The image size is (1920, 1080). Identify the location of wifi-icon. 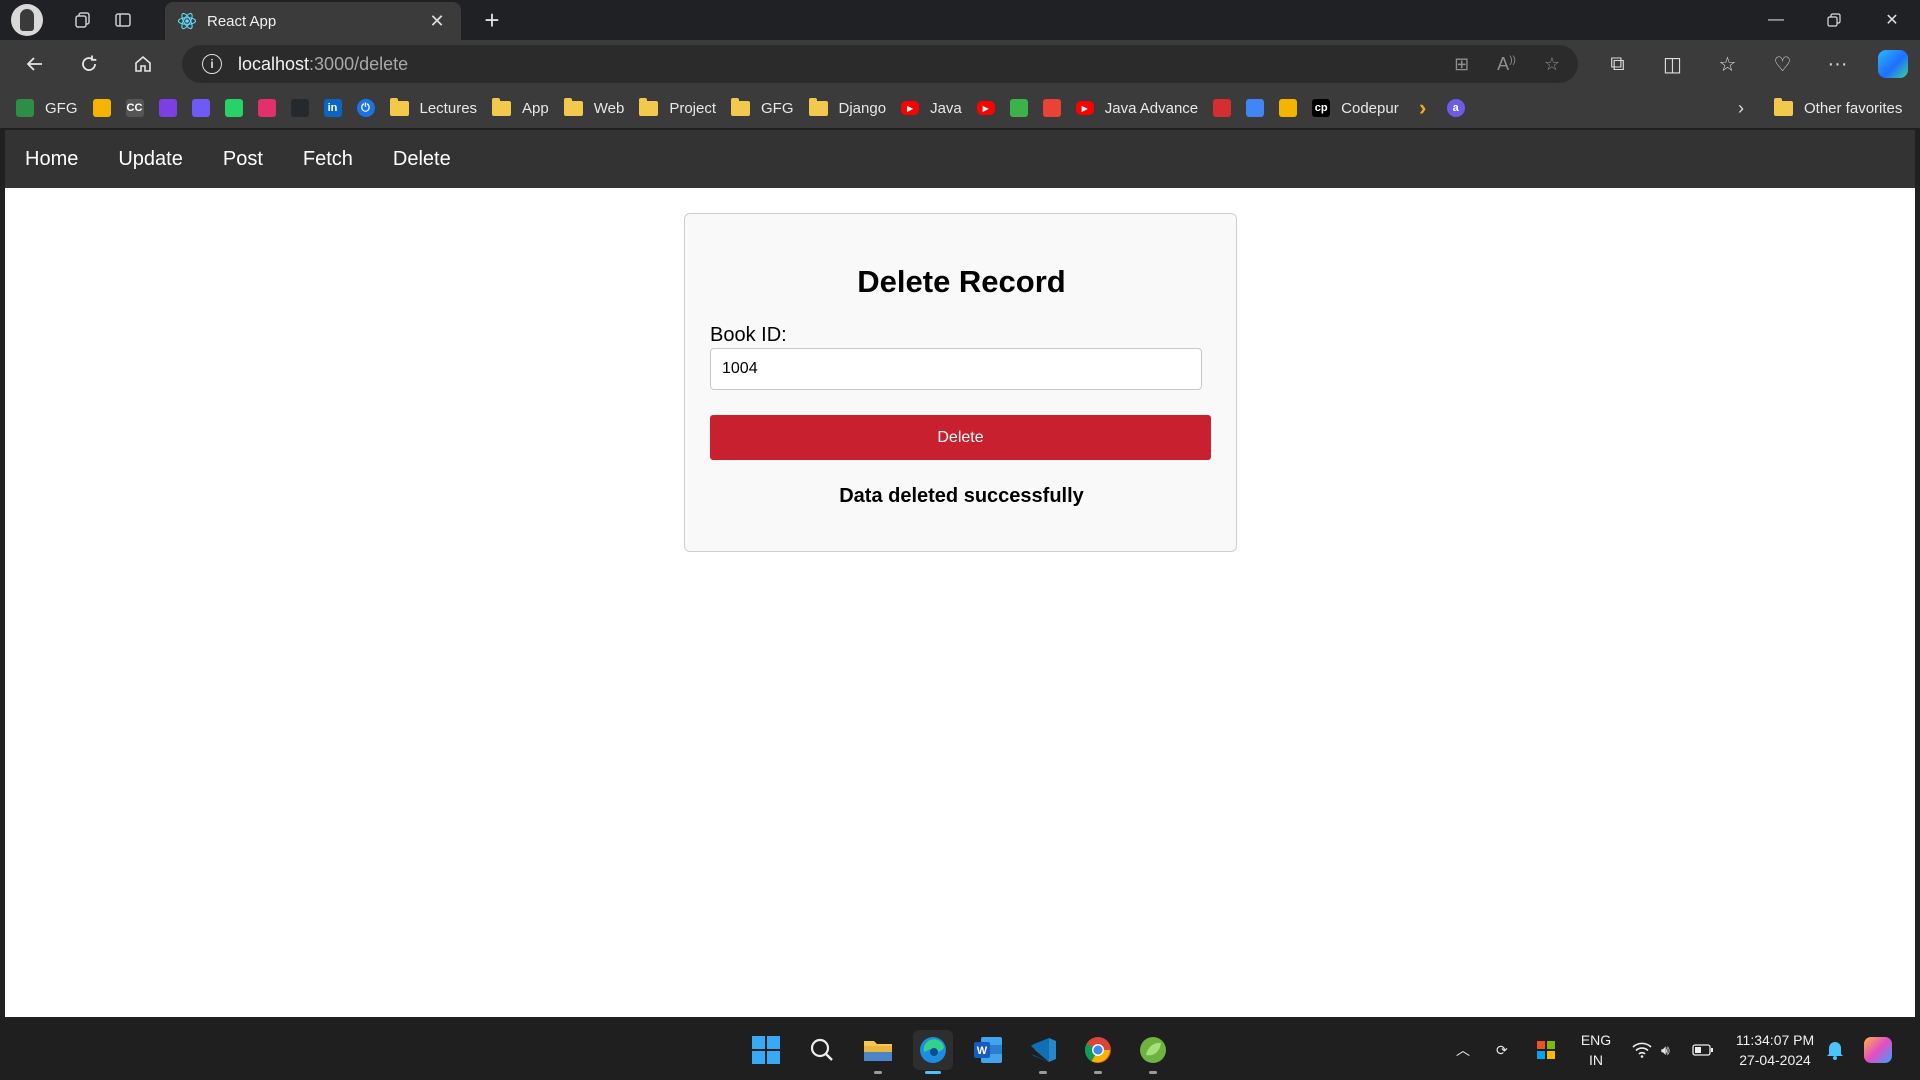
(1642, 1050).